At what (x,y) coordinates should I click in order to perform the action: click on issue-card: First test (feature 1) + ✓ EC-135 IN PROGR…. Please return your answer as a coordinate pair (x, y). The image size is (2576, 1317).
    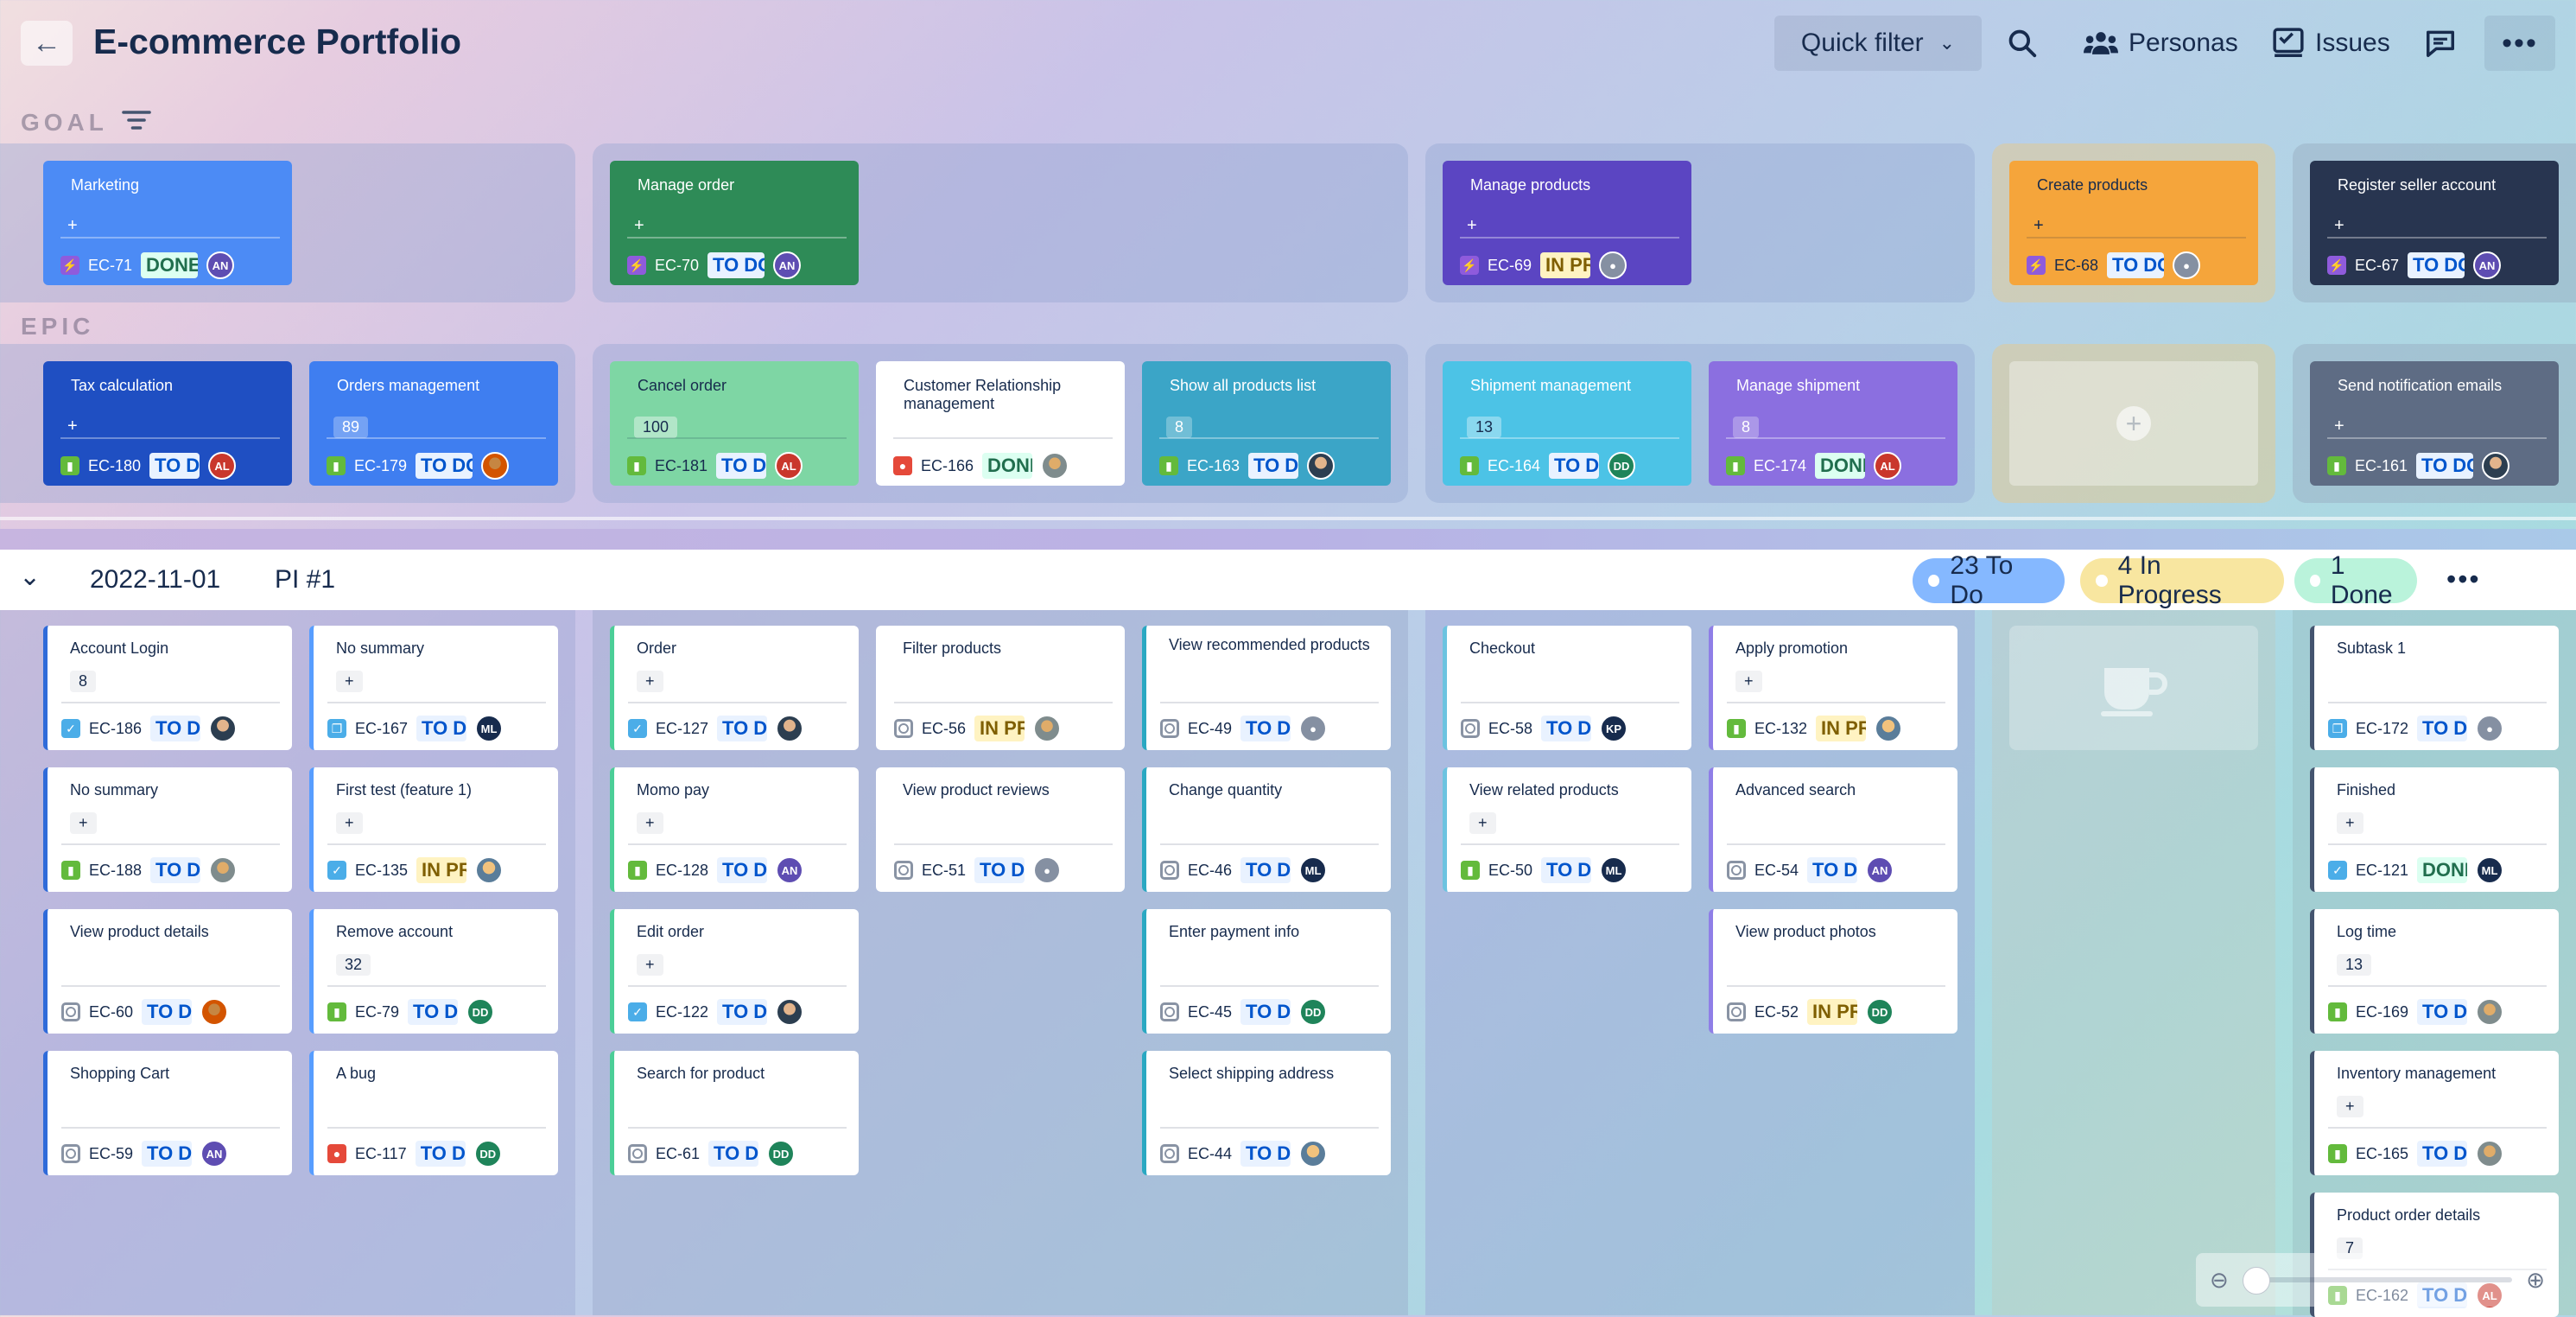
    Looking at the image, I should click on (433, 829).